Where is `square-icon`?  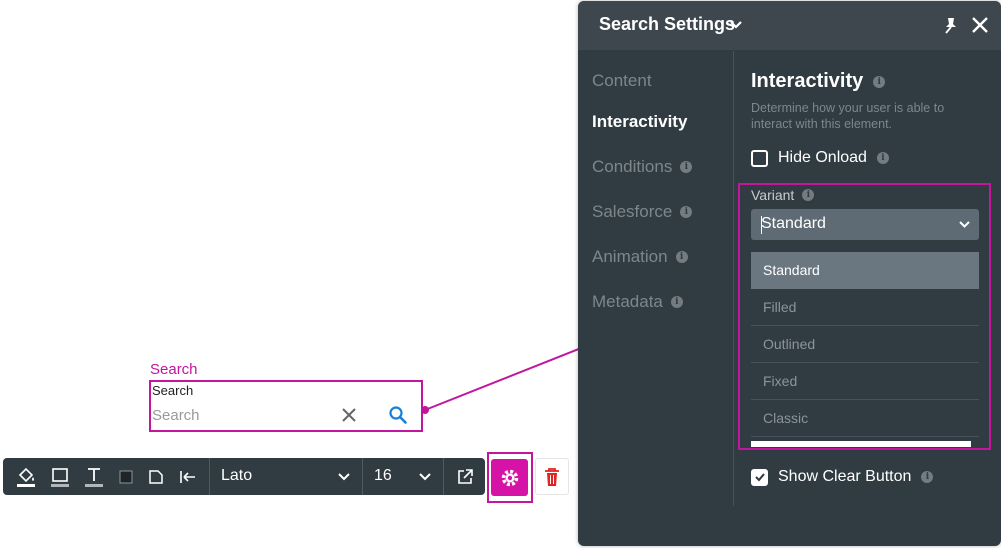
square-icon is located at coordinates (126, 476).